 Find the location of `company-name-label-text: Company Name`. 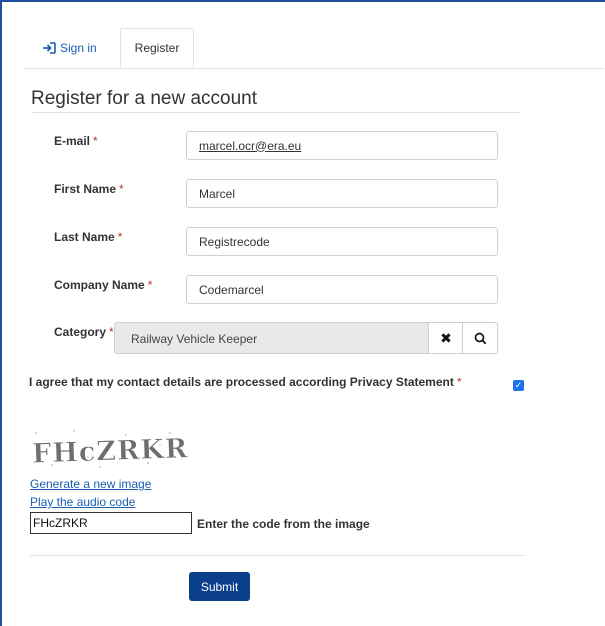

company-name-label-text: Company Name is located at coordinates (99, 285).